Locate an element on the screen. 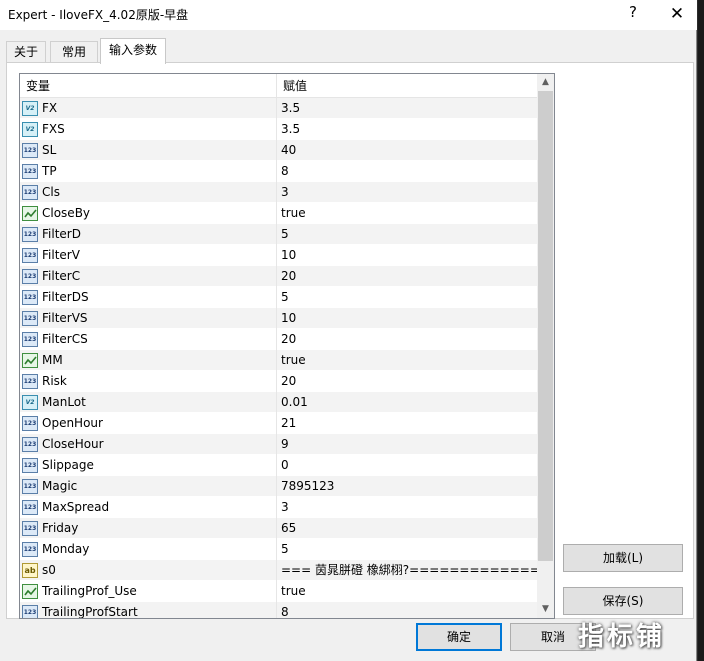 The width and height of the screenshot is (704, 661). table-row: 123 Friday 65 is located at coordinates (278, 528).